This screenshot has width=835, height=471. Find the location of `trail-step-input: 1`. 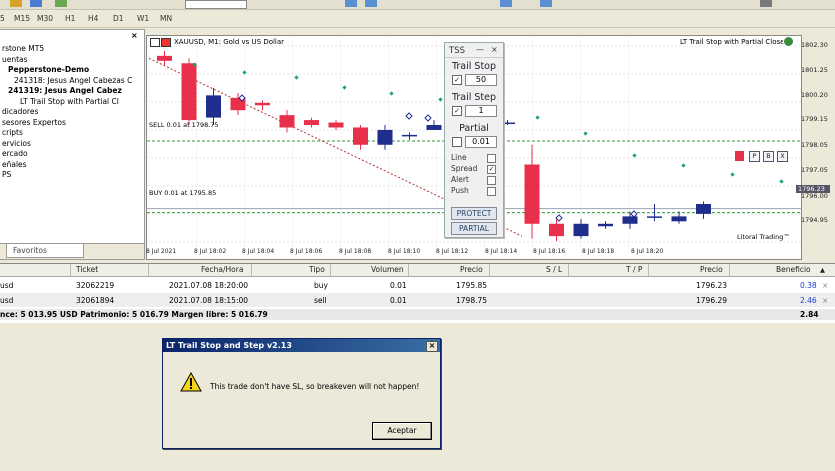

trail-step-input: 1 is located at coordinates (481, 111).